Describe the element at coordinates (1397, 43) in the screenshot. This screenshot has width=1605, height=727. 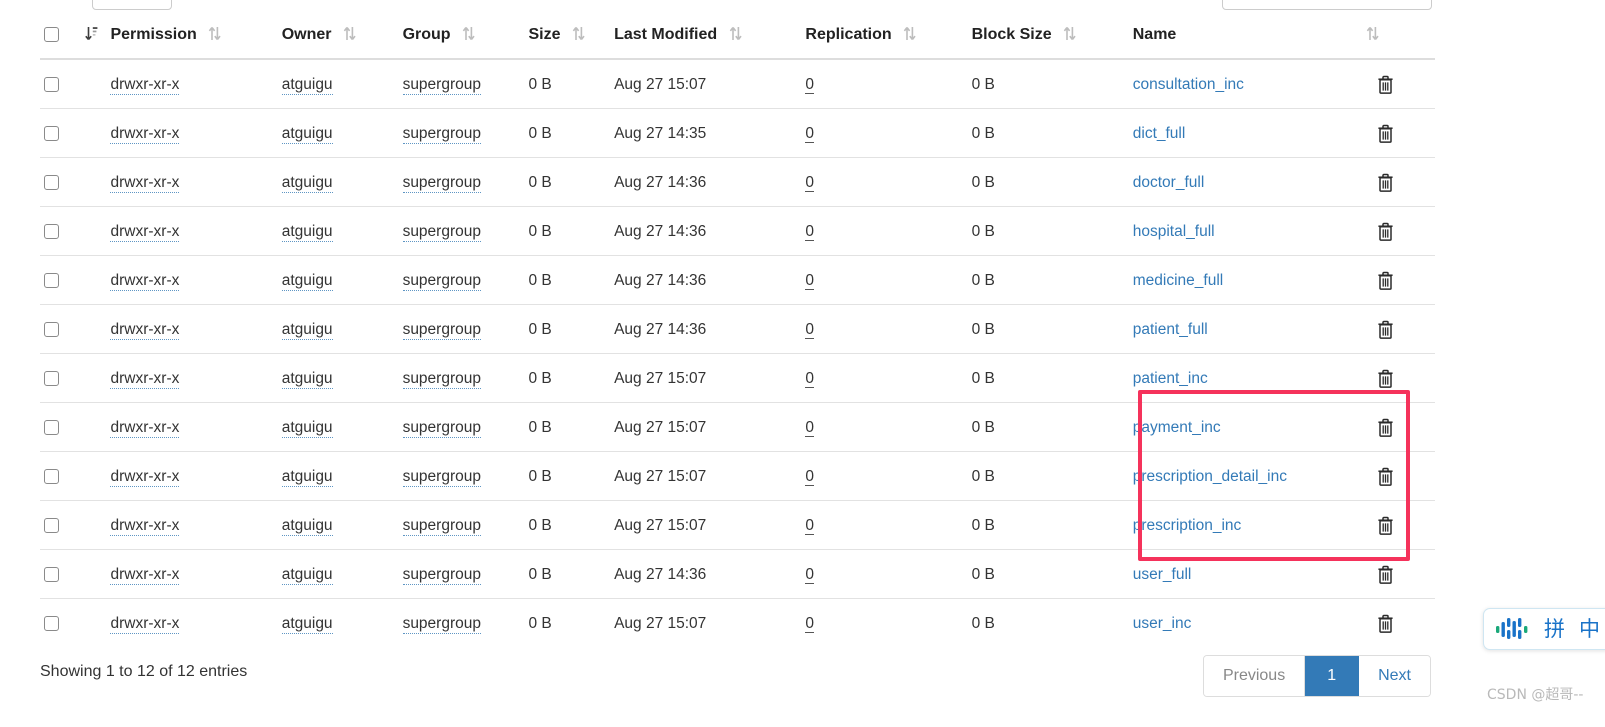
I see `header-actions` at that location.